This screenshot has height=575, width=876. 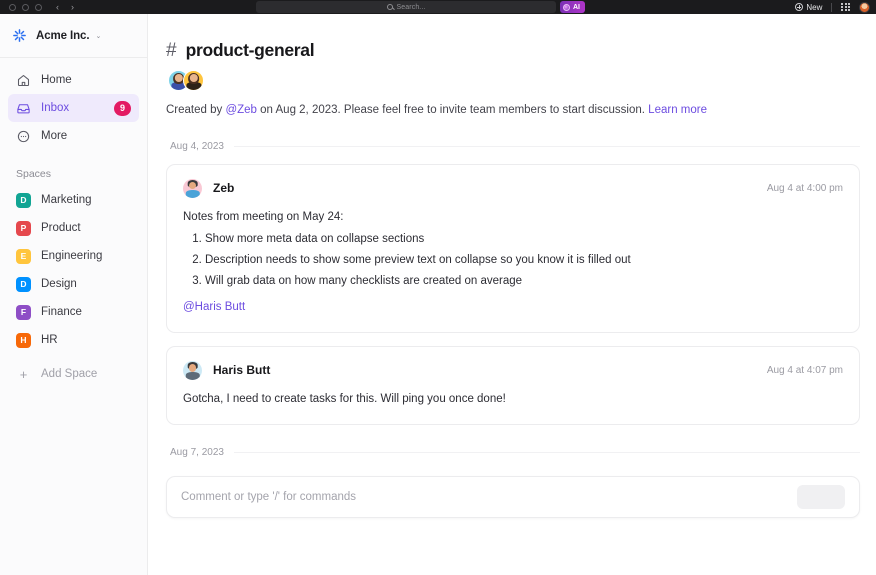 What do you see at coordinates (799, 7) in the screenshot?
I see `plus-circle-icon` at bounding box center [799, 7].